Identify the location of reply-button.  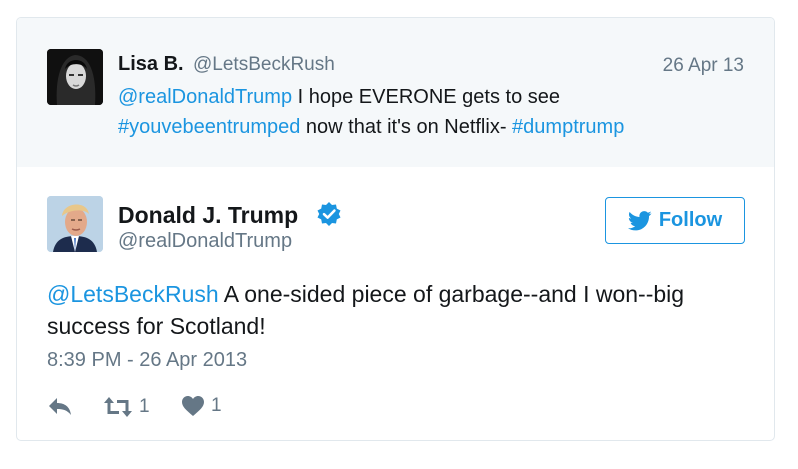
(60, 407).